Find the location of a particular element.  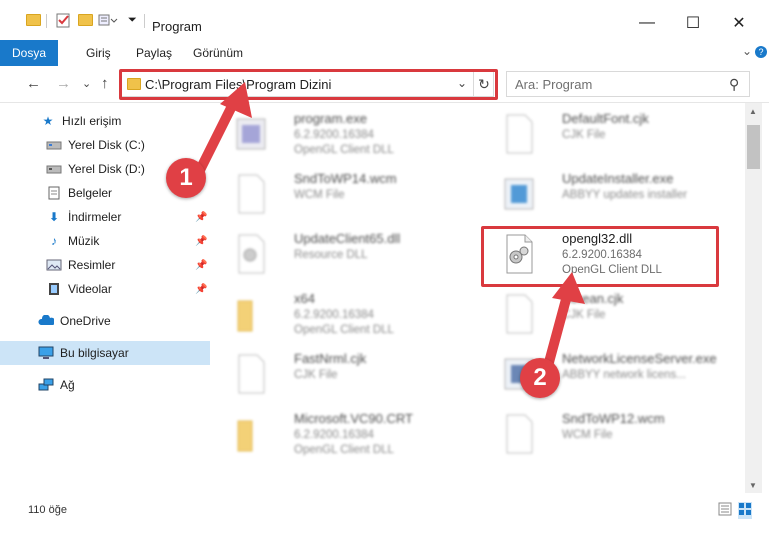

step-badge-one: 1 is located at coordinates (186, 178).